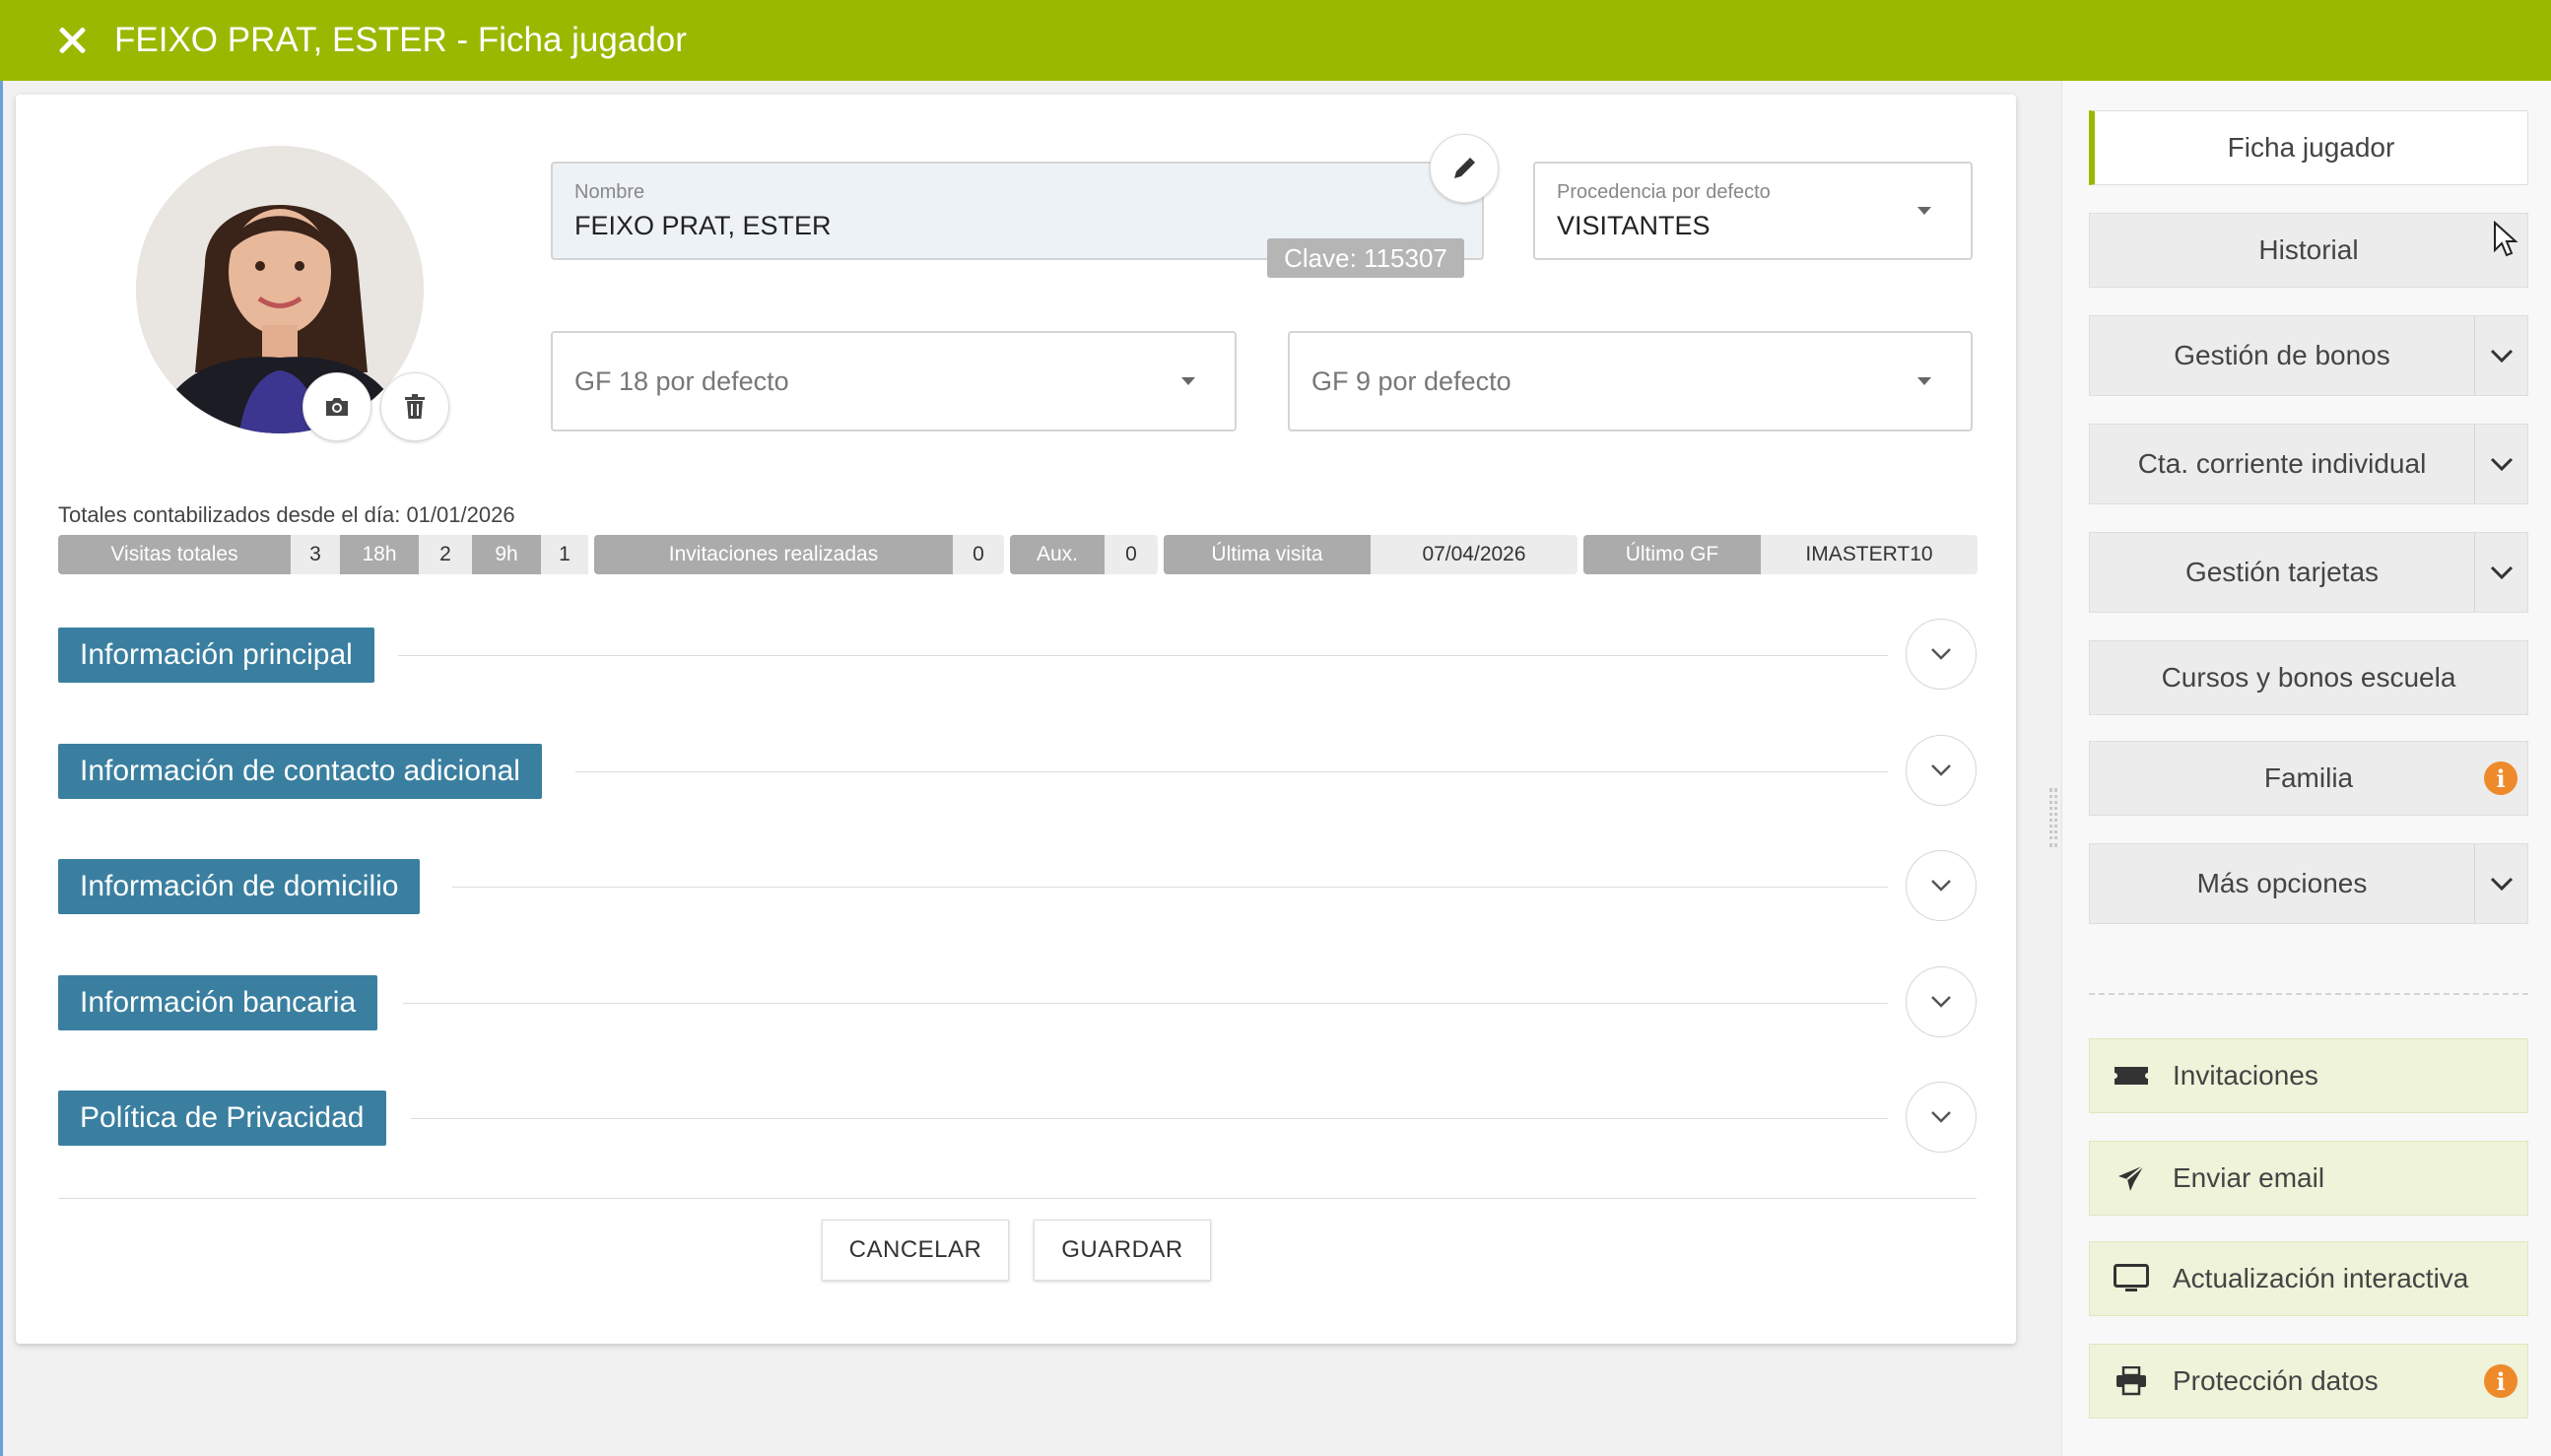 The width and height of the screenshot is (2551, 1456). Describe the element at coordinates (218, 1002) in the screenshot. I see `section-tag: Información bancaria` at that location.